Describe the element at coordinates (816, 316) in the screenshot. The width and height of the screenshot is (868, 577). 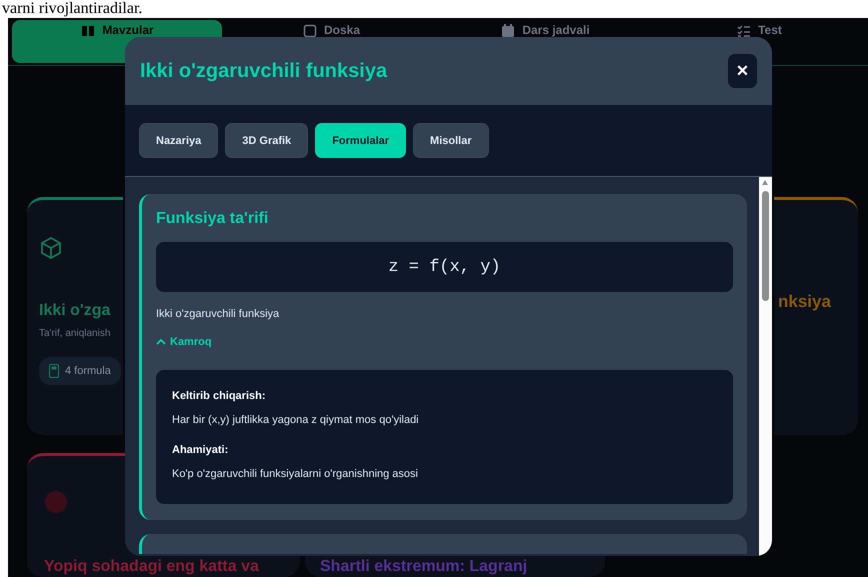
I see `topic-card: nksiya` at that location.